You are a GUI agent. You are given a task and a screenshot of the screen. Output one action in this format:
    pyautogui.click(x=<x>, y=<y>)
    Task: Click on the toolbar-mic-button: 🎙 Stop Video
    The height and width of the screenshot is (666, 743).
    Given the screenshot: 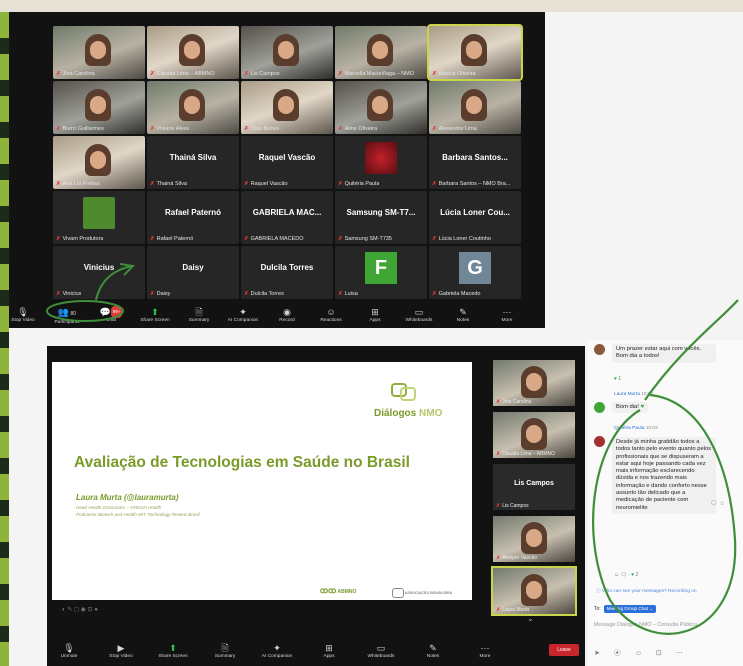 What is the action you would take?
    pyautogui.click(x=23, y=315)
    